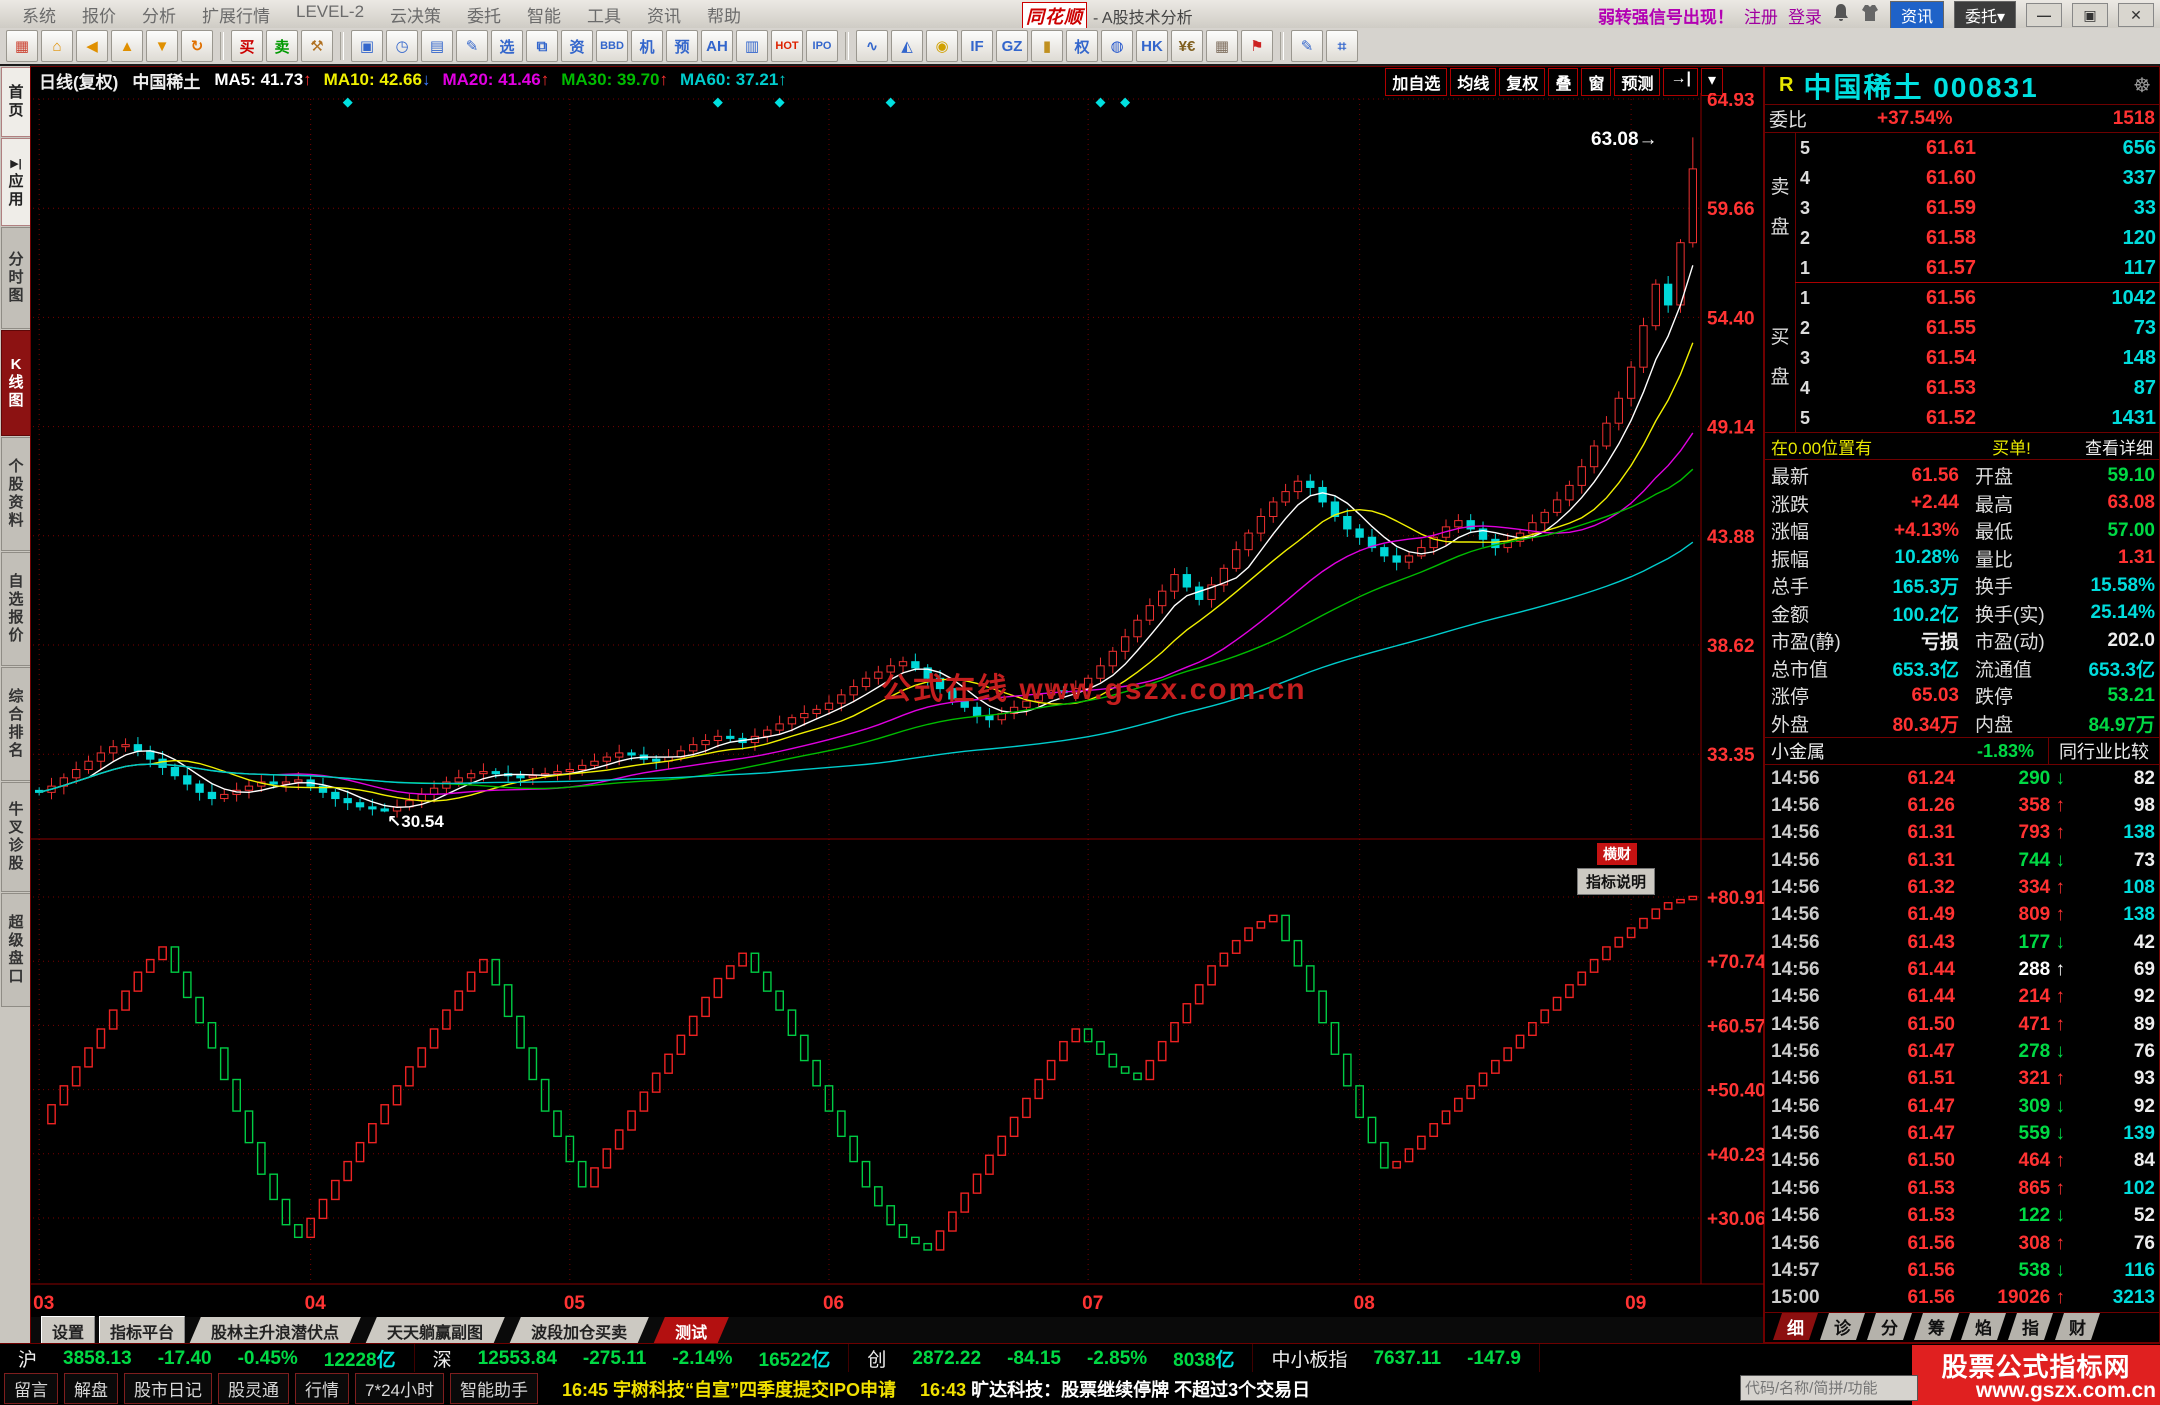 This screenshot has height=1405, width=2160. I want to click on forex-icon: ¥€, so click(1187, 46).